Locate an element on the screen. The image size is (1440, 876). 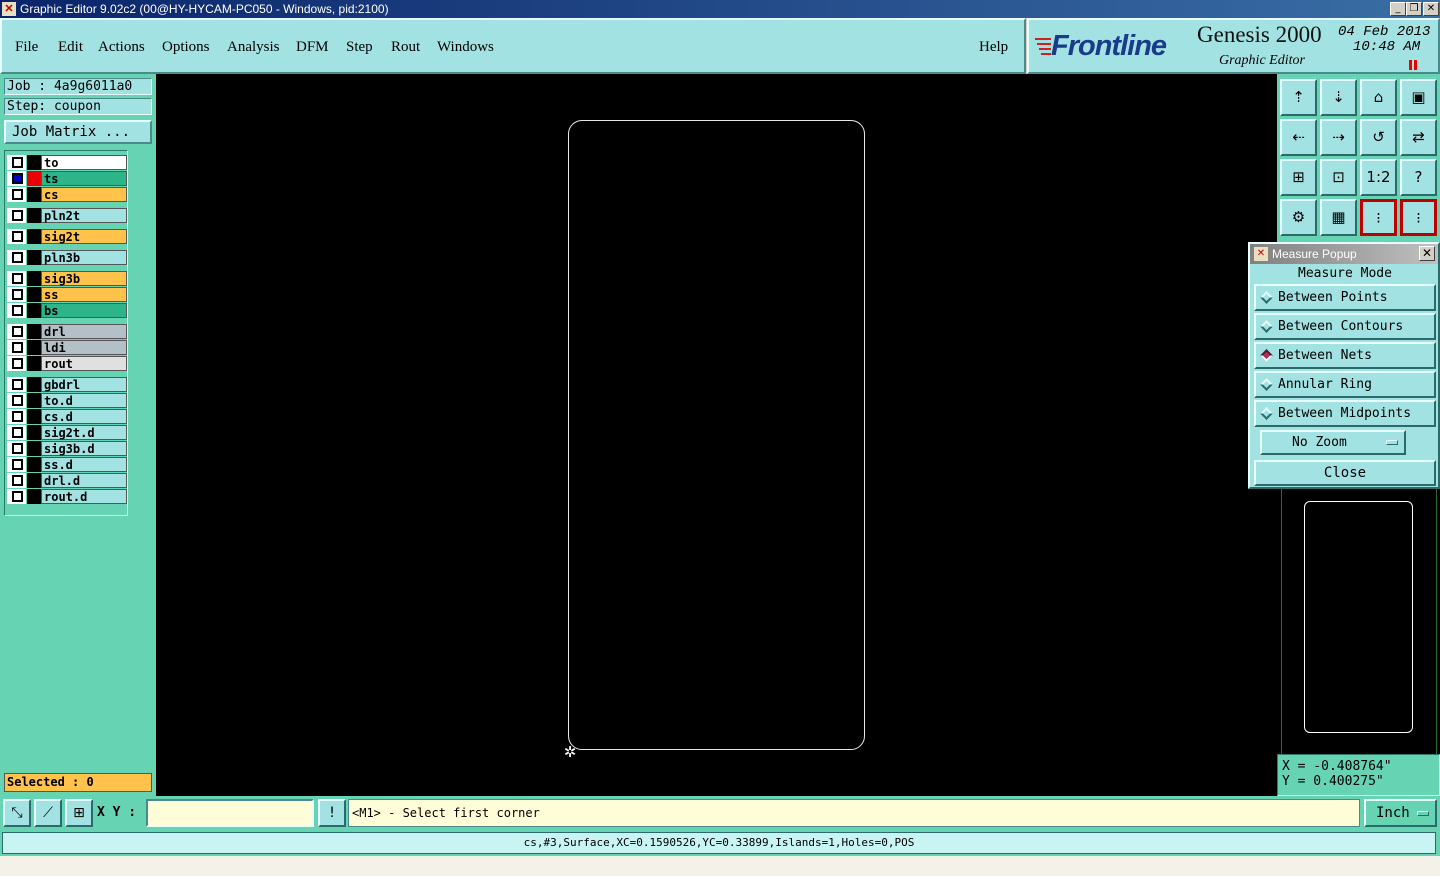
layer-name: to is located at coordinates (84, 162).